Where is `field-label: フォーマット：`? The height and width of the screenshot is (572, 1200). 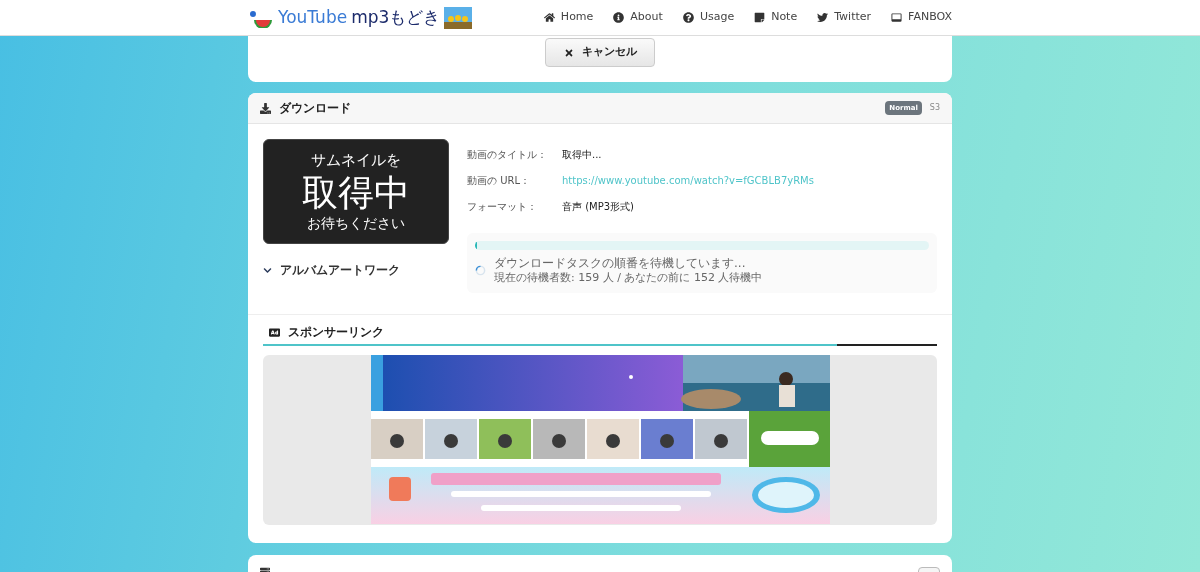 field-label: フォーマット： is located at coordinates (502, 206).